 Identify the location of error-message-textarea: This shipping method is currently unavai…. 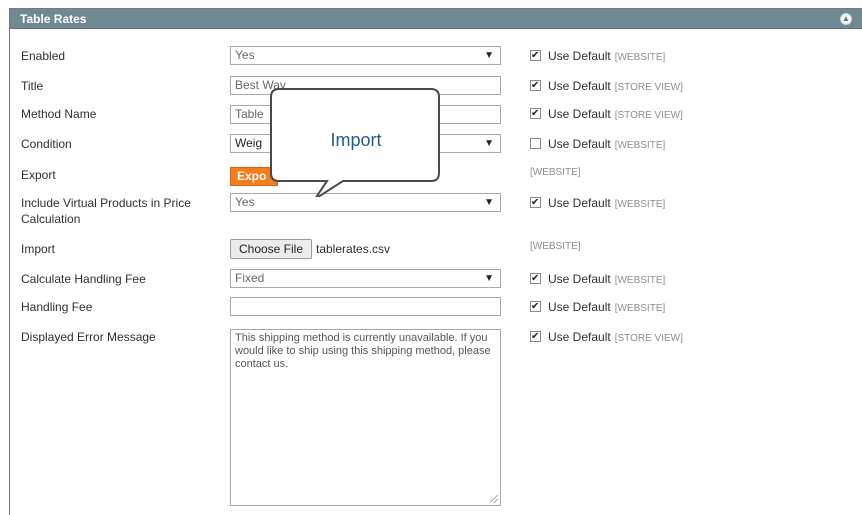
(365, 417).